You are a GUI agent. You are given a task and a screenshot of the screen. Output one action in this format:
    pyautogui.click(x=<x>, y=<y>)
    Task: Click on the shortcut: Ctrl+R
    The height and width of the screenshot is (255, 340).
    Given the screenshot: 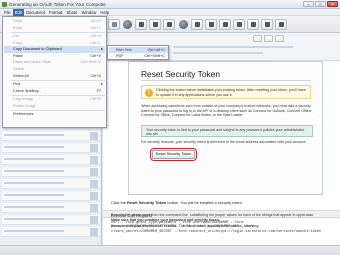 What is the action you would take?
    pyautogui.click(x=95, y=99)
    